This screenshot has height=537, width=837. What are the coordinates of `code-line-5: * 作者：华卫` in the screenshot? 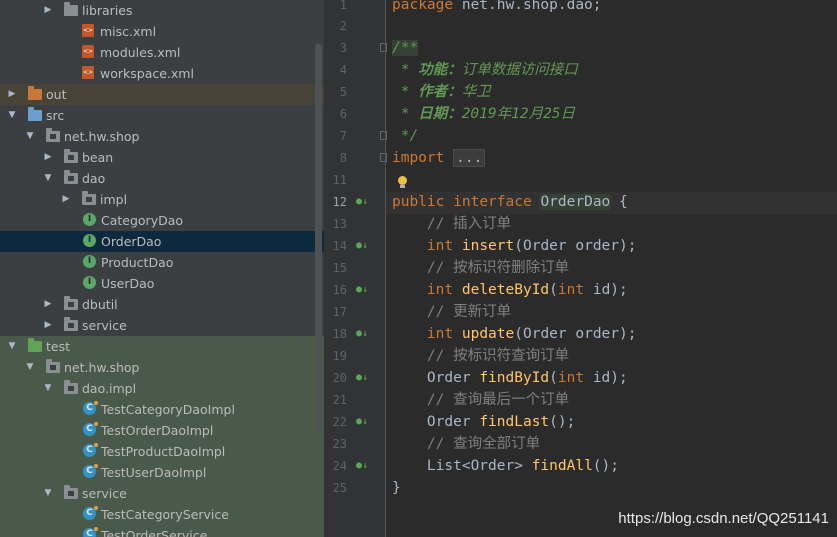 It's located at (441, 92).